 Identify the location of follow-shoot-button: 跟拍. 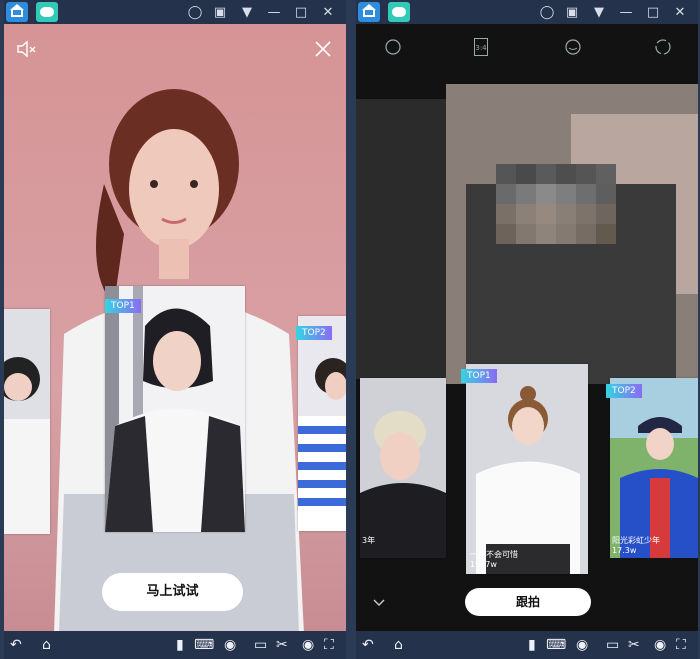
(528, 602).